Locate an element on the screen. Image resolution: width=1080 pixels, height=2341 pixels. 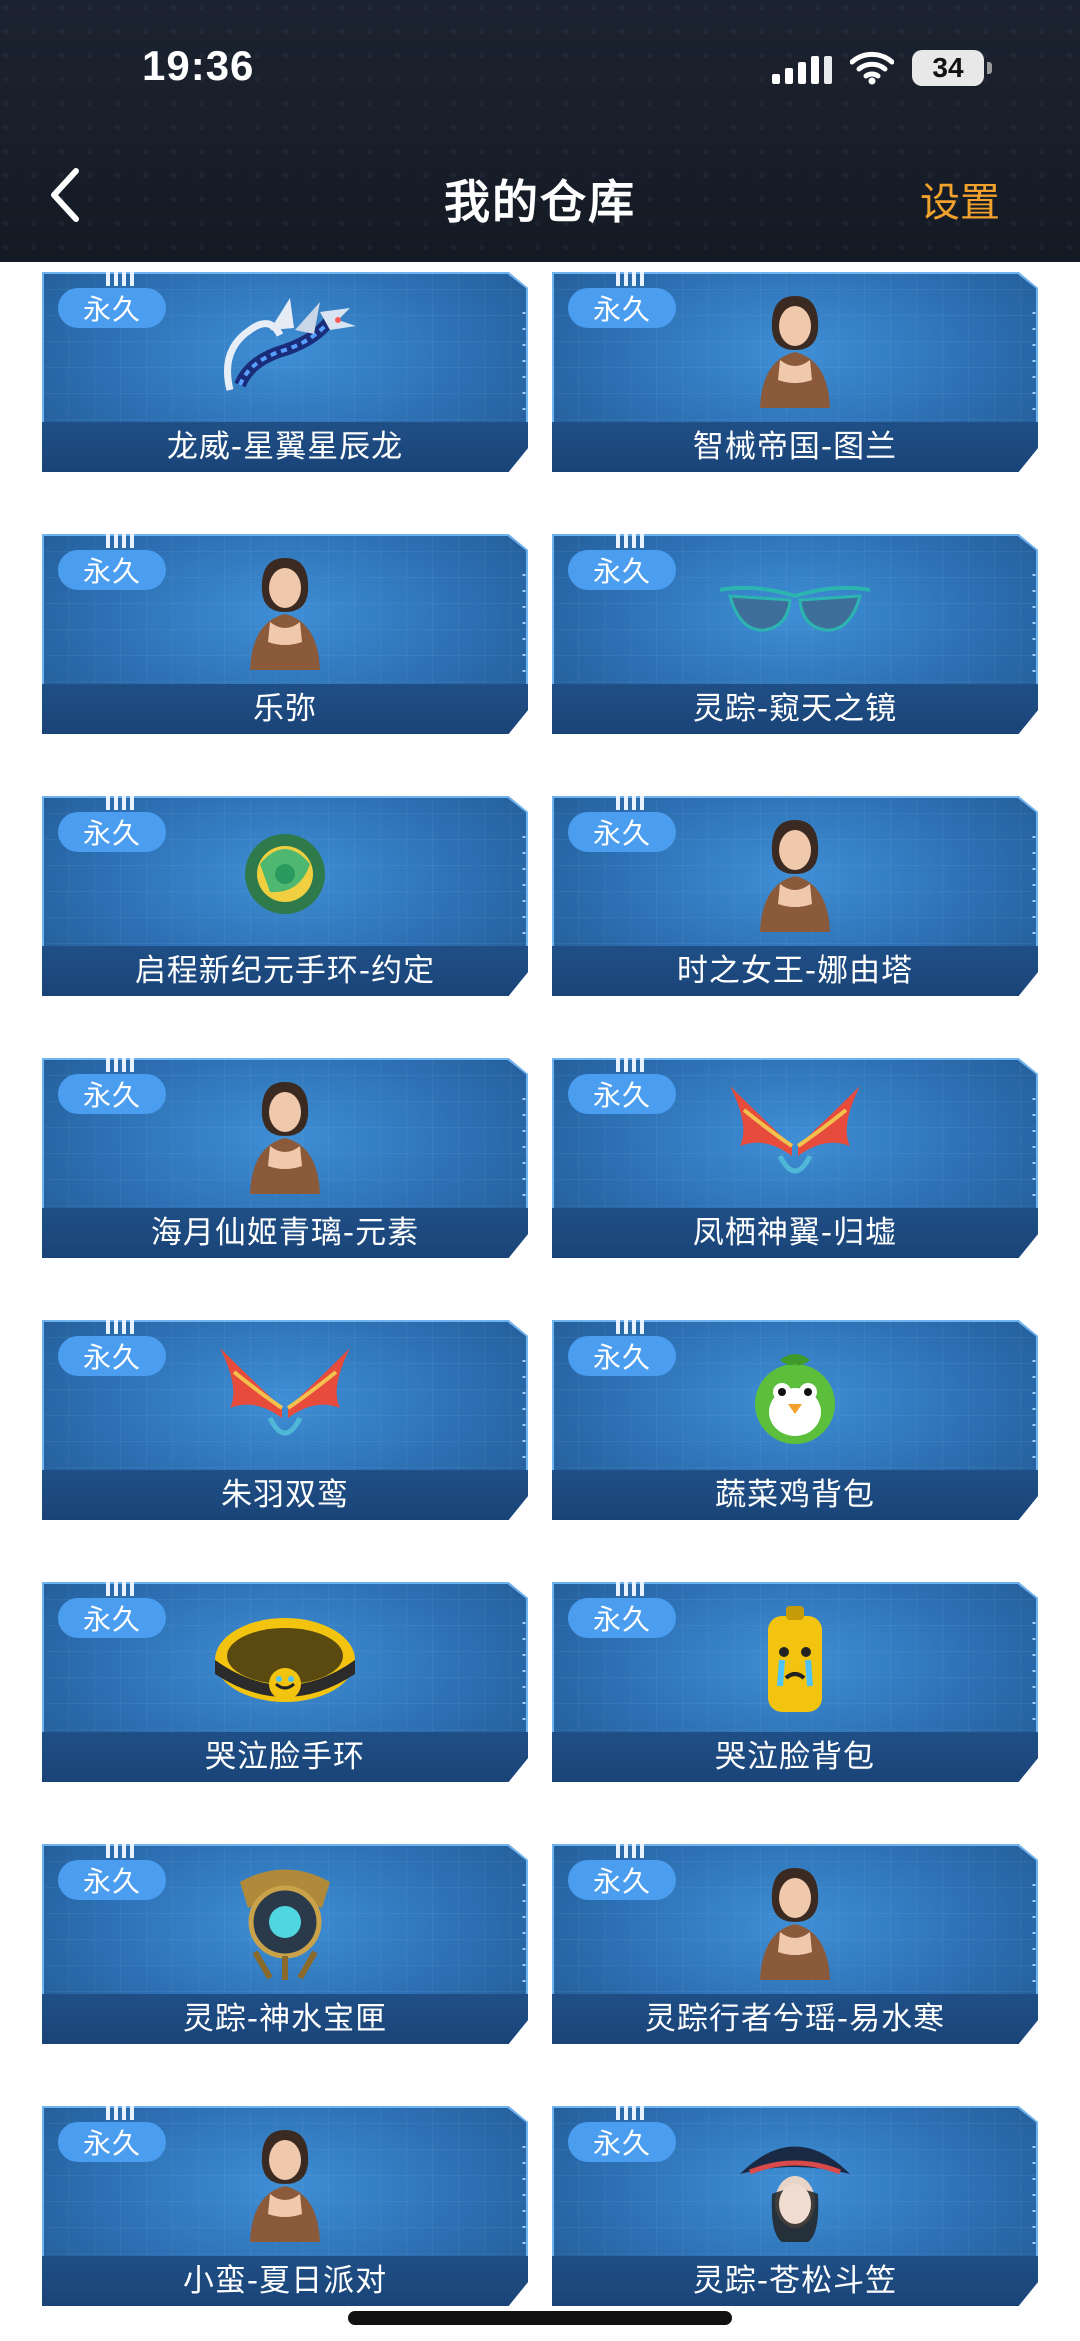
item-name: 灵踪行者兮瑶-易水寒 is located at coordinates (795, 2019).